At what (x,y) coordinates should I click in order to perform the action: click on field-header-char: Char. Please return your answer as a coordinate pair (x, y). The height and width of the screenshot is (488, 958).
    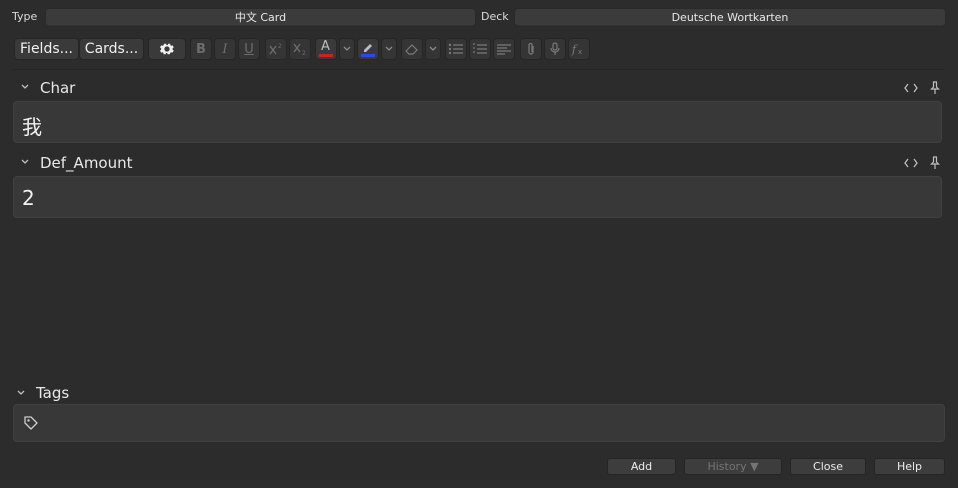
    Looking at the image, I should click on (479, 88).